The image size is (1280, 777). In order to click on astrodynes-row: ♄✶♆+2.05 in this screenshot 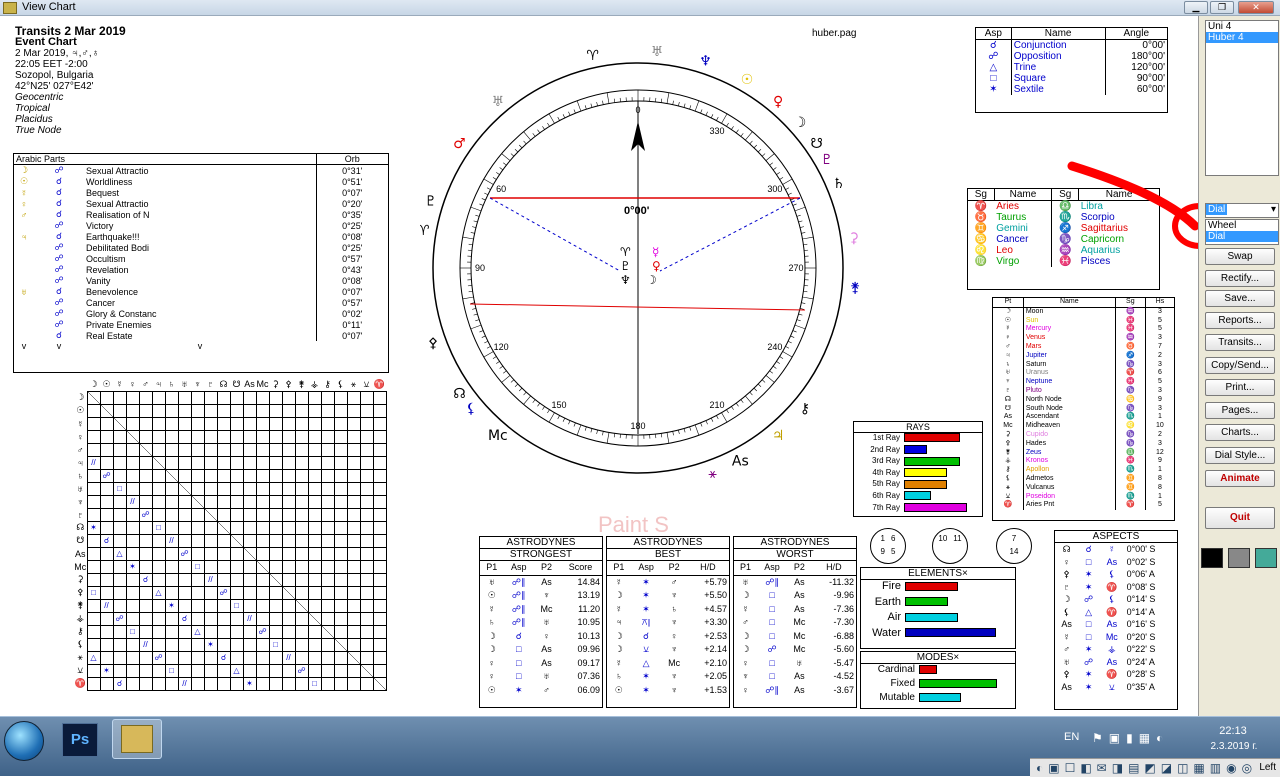, I will do `click(668, 677)`.